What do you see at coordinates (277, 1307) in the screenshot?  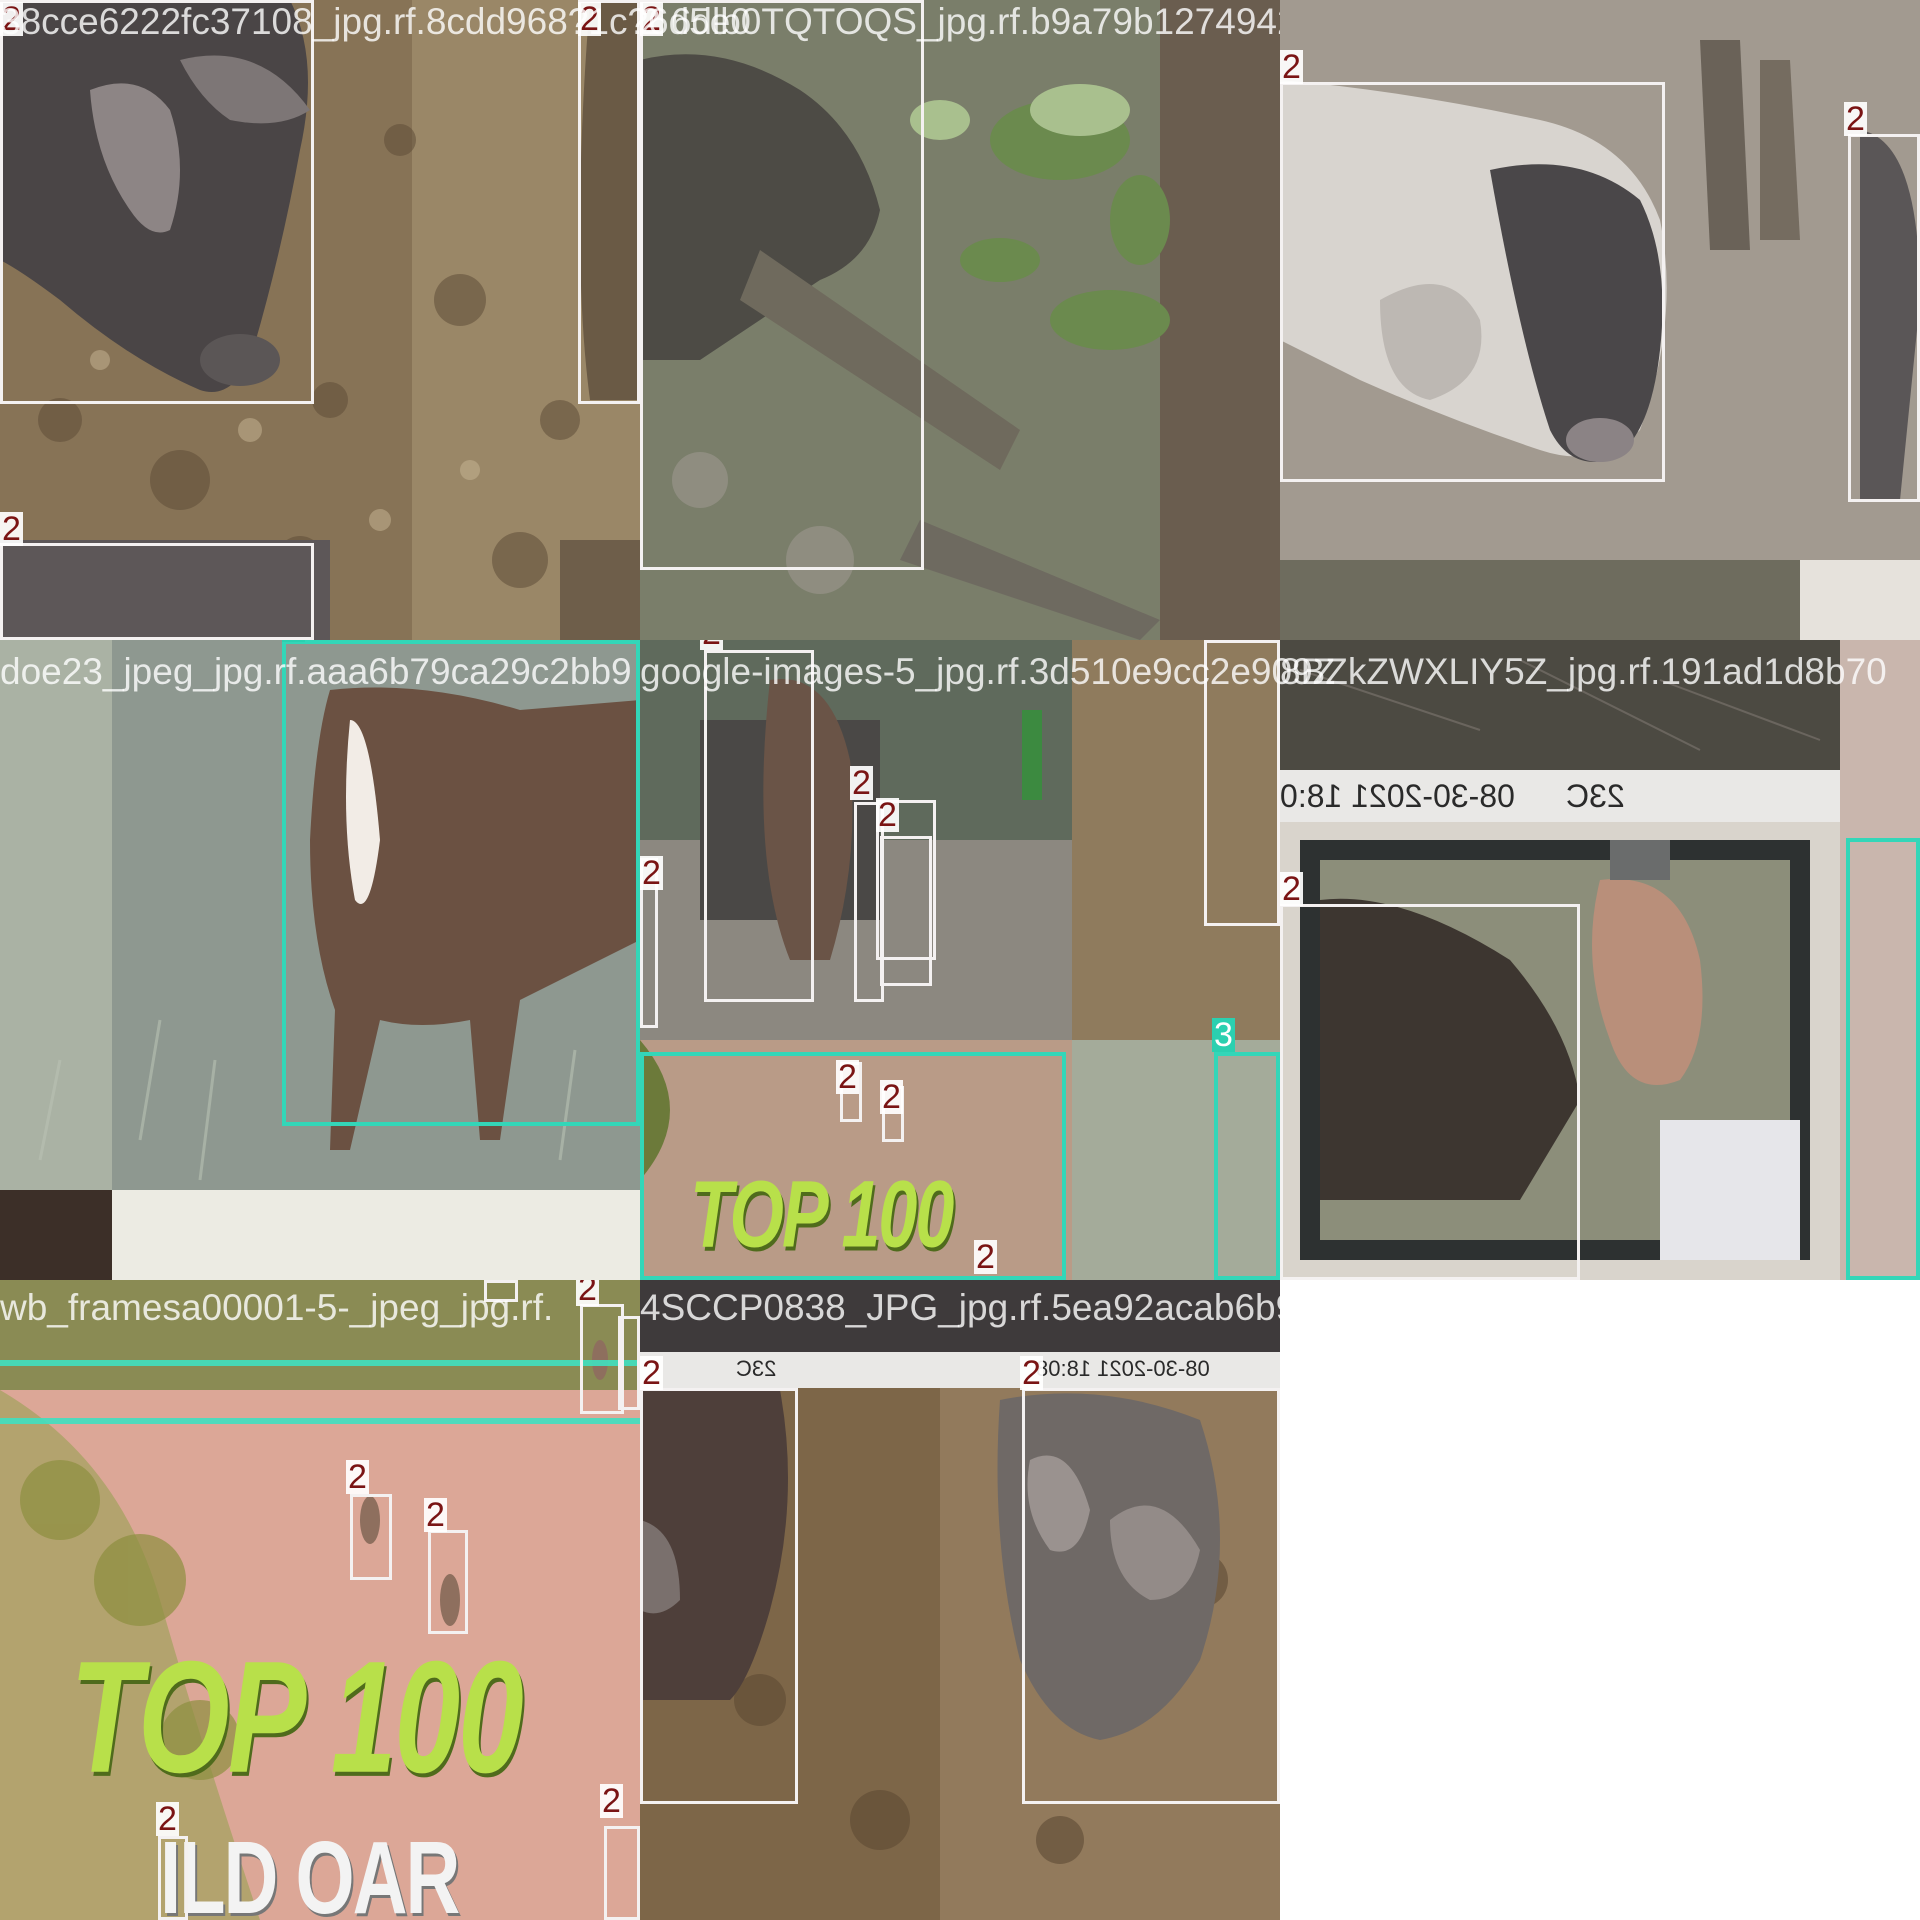 I see `image-filename: wb_framesa00001-5-_jpeg_jpg.rf.` at bounding box center [277, 1307].